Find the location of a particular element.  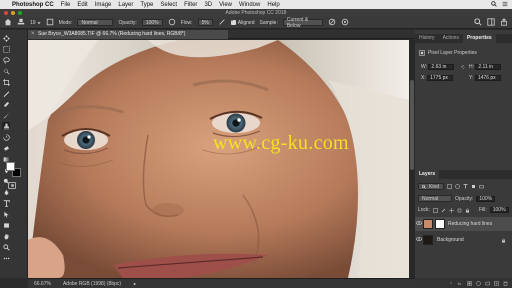

pressure-size-icon is located at coordinates (345, 23).